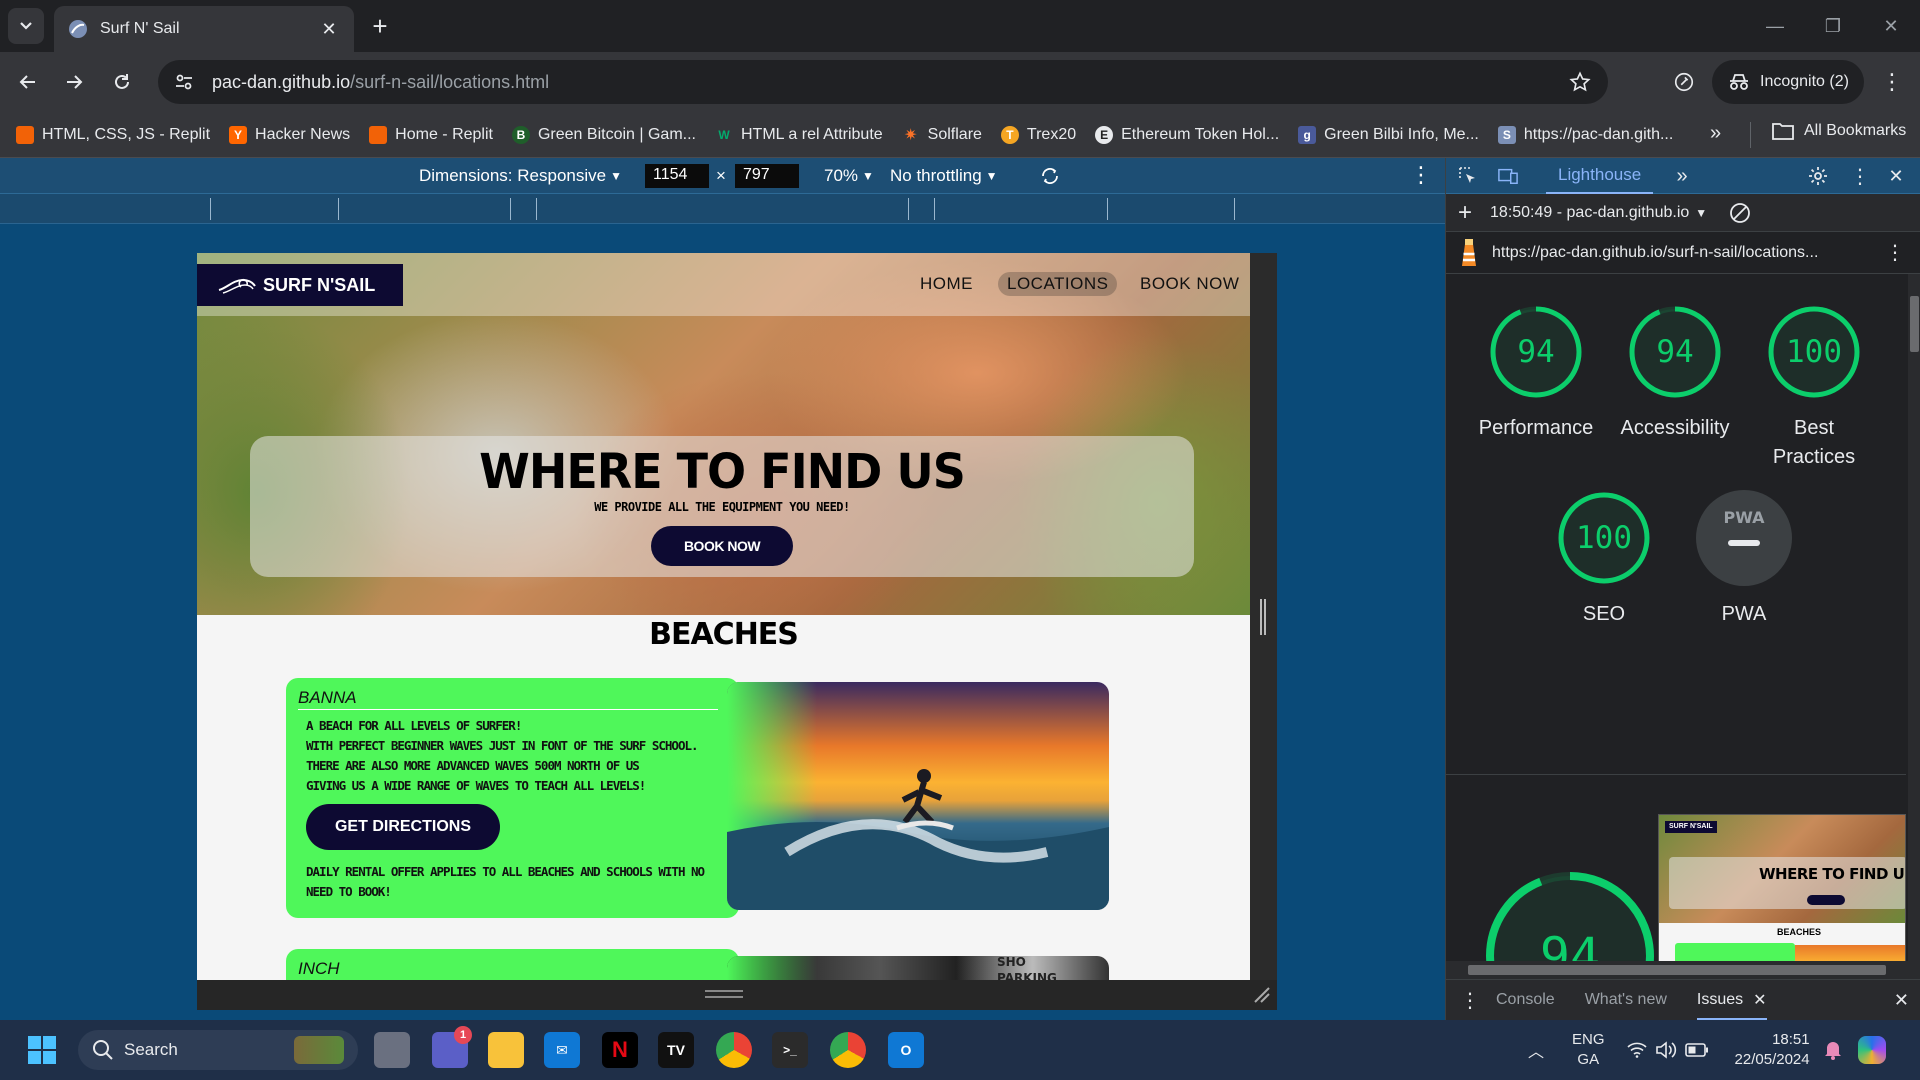  What do you see at coordinates (452, 1047) in the screenshot?
I see `teams-icon: 1` at bounding box center [452, 1047].